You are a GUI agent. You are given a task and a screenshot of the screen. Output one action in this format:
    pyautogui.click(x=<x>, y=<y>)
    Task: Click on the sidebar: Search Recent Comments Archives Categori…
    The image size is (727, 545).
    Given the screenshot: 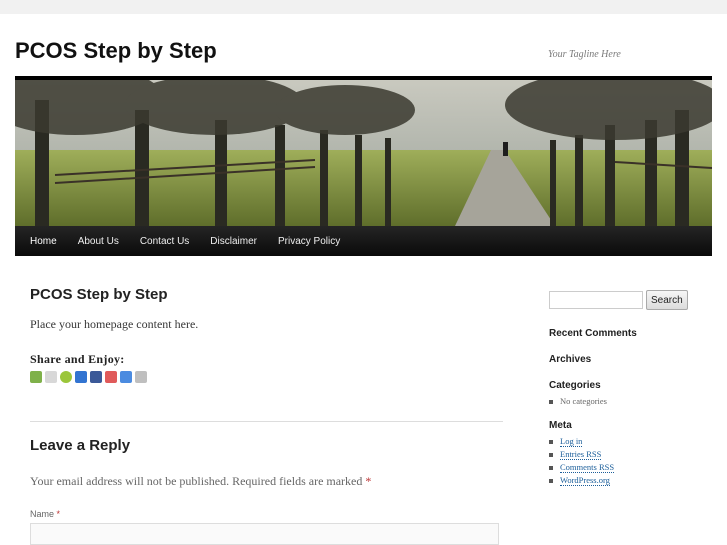 What is the action you would take?
    pyautogui.click(x=631, y=388)
    